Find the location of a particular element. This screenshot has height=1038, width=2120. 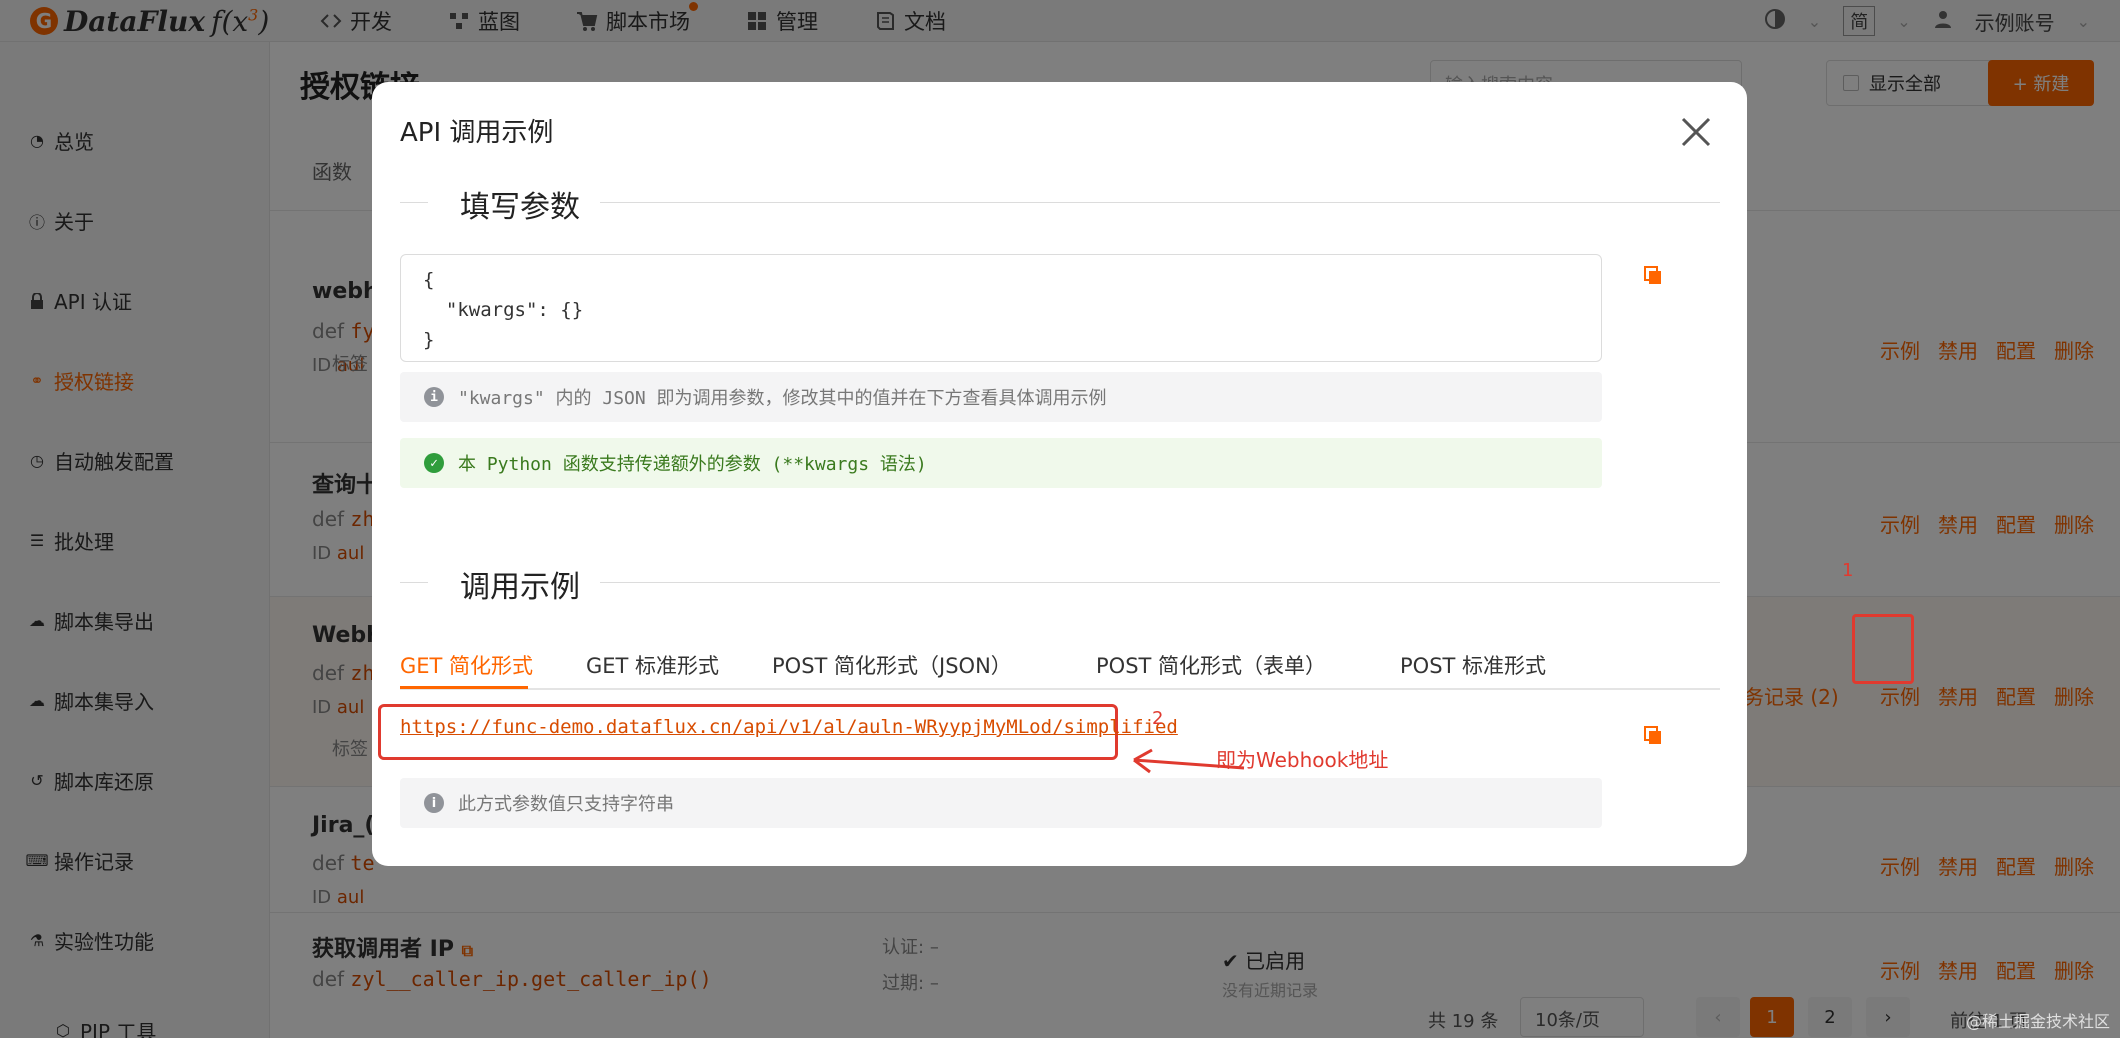

watermark: @稀土掘金技术社区 is located at coordinates (2037, 1021).